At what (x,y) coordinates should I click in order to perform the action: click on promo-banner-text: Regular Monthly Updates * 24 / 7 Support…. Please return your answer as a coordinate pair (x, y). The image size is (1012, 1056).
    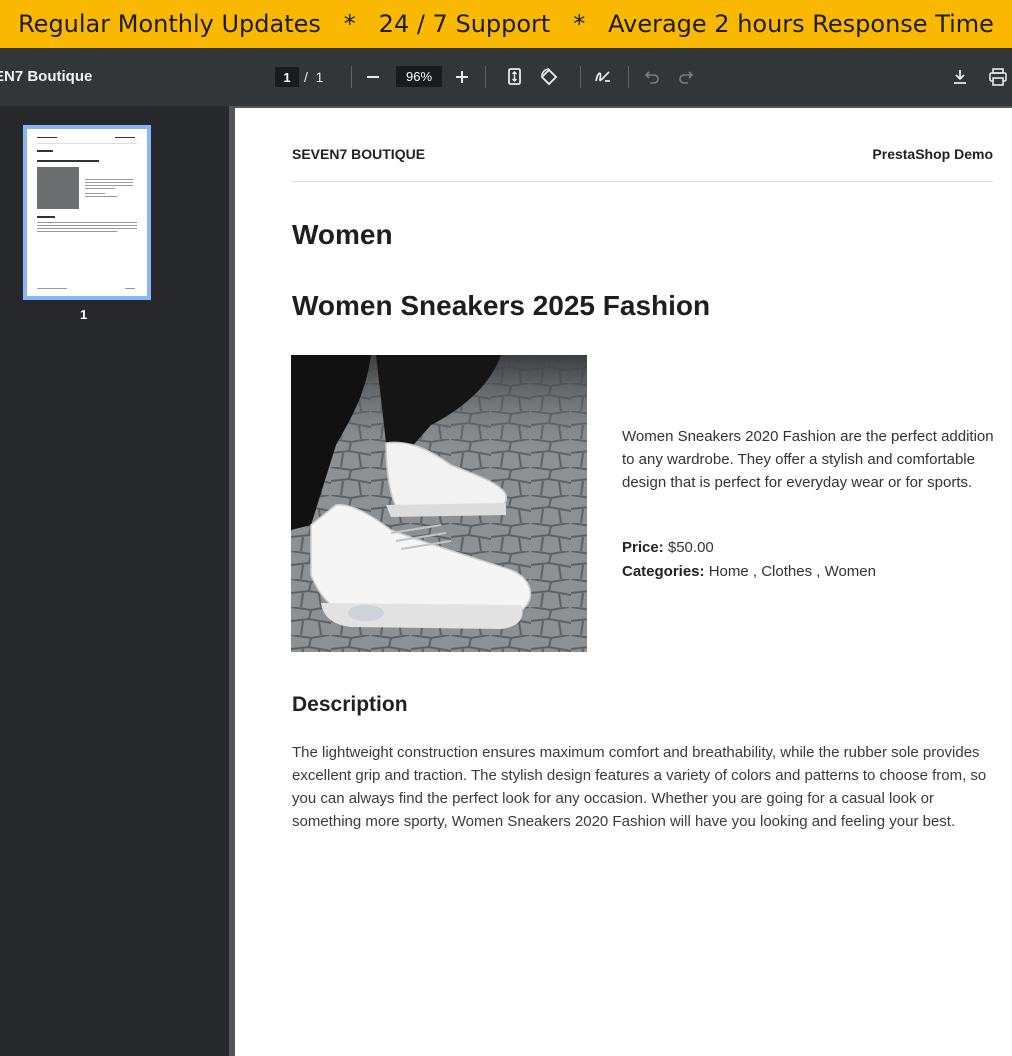
    Looking at the image, I should click on (506, 24).